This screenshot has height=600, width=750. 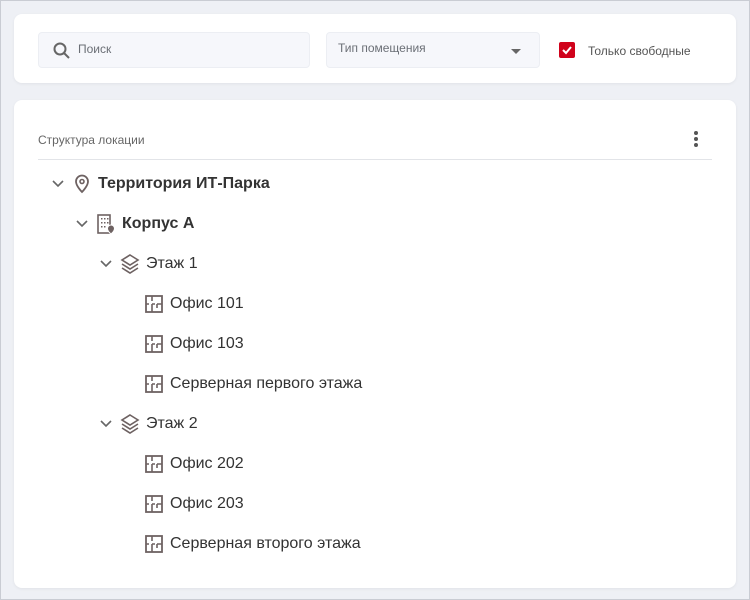 I want to click on room-type-placeholder: Тип помещения, so click(x=382, y=48).